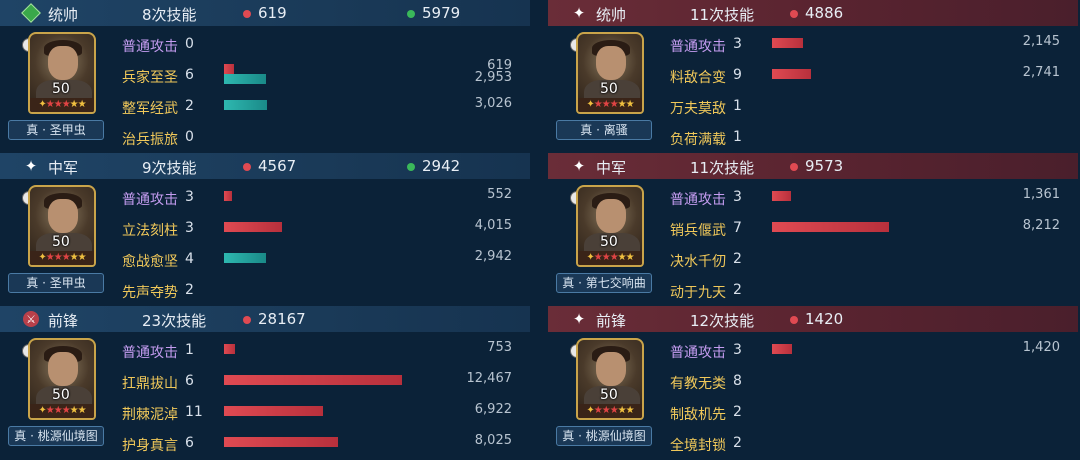 This screenshot has height=460, width=1080. I want to click on skill-row: 决水千仞 2, so click(867, 259).